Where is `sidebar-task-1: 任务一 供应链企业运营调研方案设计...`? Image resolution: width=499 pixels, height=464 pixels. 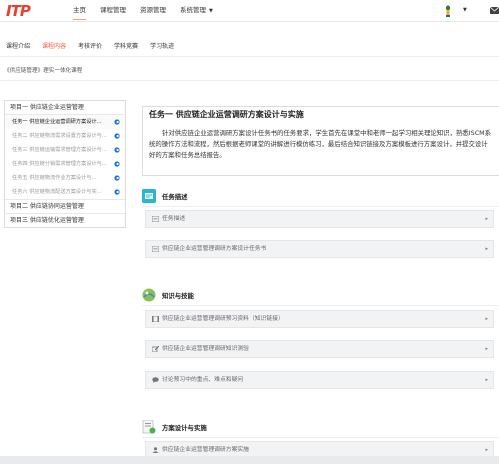
sidebar-task-1: 任务一 供应链企业运营调研方案设计... is located at coordinates (65, 122).